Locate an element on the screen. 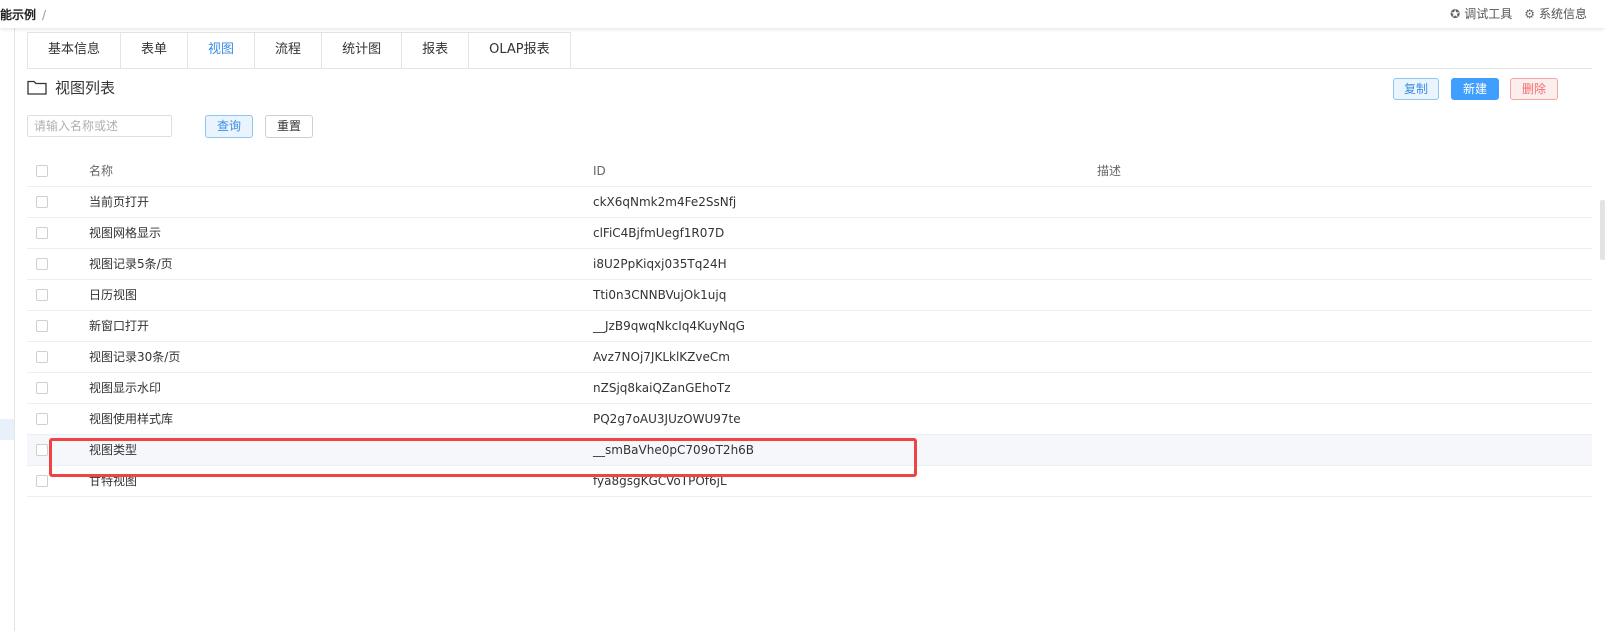 The height and width of the screenshot is (631, 1605). new-button: 新建 is located at coordinates (1475, 89).